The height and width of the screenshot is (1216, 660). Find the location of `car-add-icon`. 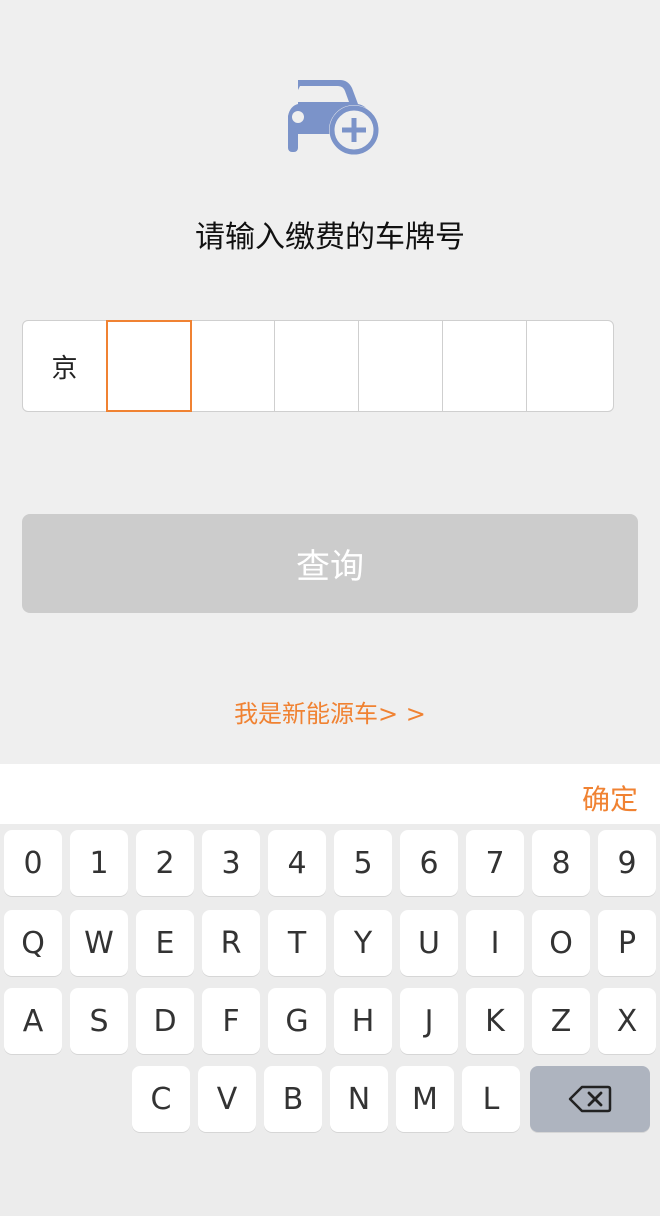

car-add-icon is located at coordinates (333, 117).